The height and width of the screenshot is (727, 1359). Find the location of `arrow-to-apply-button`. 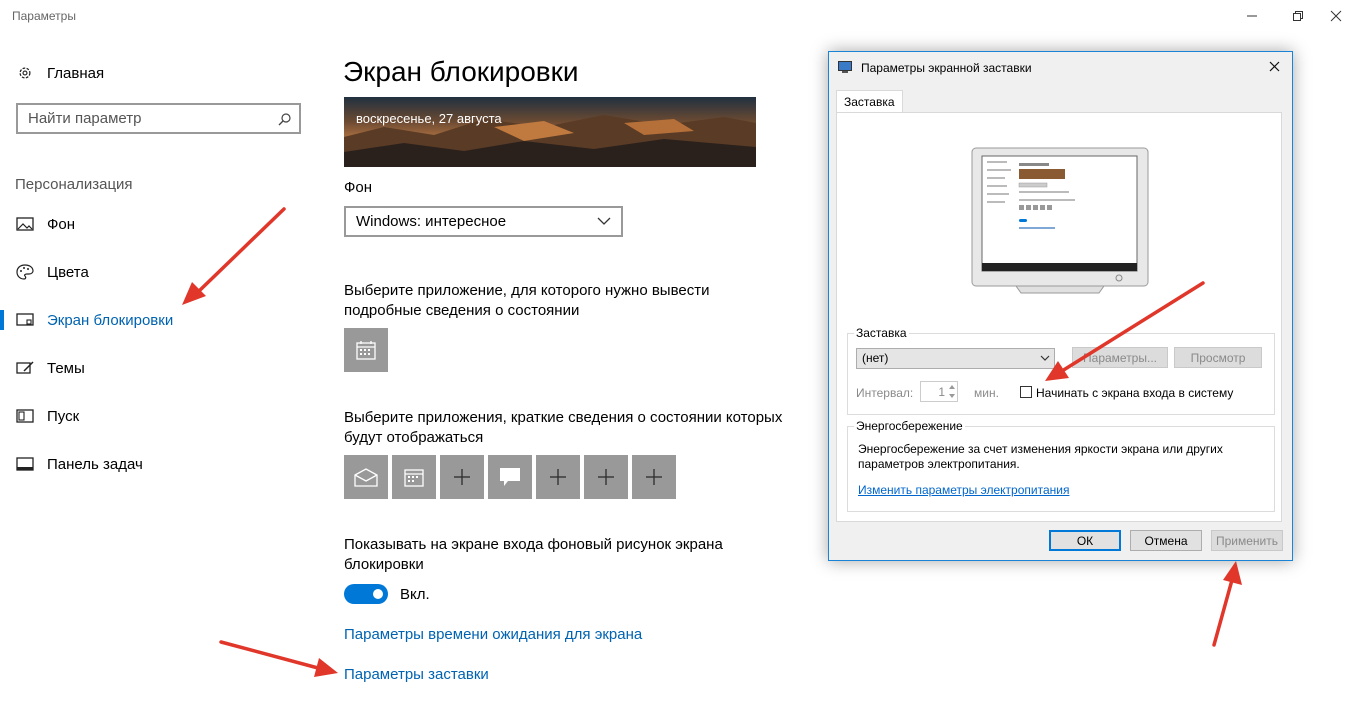

arrow-to-apply-button is located at coordinates (1227, 604).